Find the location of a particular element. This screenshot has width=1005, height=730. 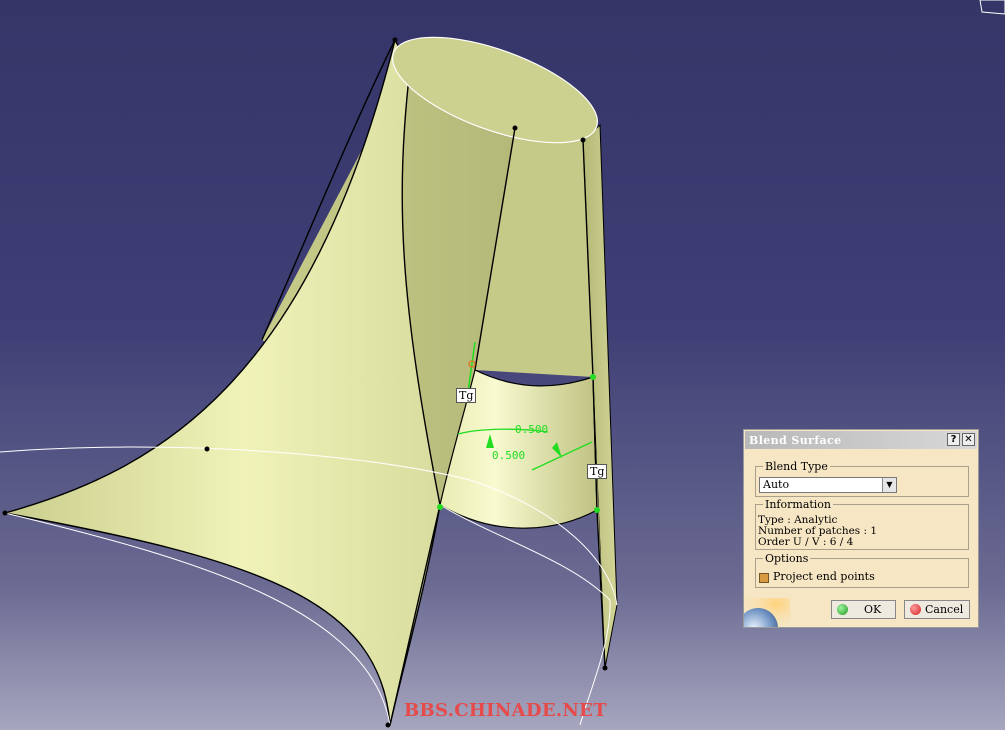

tangency-label-right: Tg is located at coordinates (597, 471).